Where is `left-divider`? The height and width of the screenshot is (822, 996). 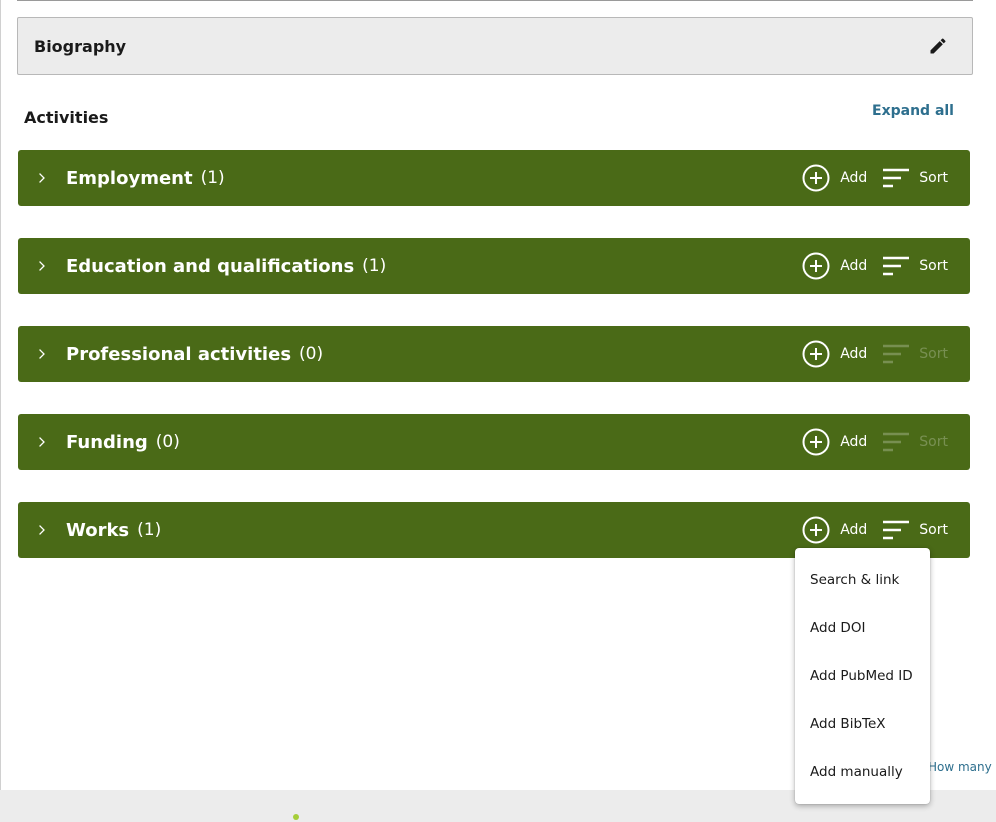 left-divider is located at coordinates (0, 395).